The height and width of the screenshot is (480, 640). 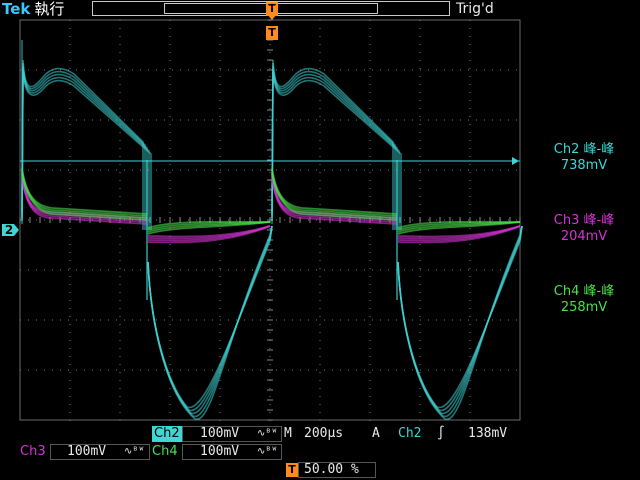 What do you see at coordinates (599, 220) in the screenshot?
I see `meas-ch3-label: 峰-峰` at bounding box center [599, 220].